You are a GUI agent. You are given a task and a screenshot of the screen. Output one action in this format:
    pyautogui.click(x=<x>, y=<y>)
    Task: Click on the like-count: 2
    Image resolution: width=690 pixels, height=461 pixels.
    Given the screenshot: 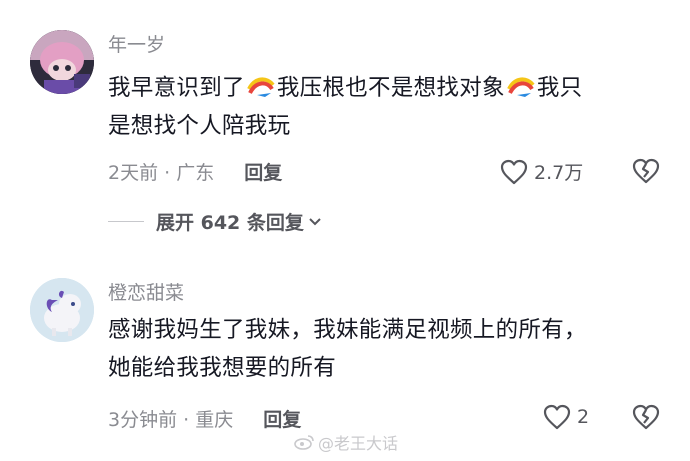 What is the action you would take?
    pyautogui.click(x=583, y=417)
    